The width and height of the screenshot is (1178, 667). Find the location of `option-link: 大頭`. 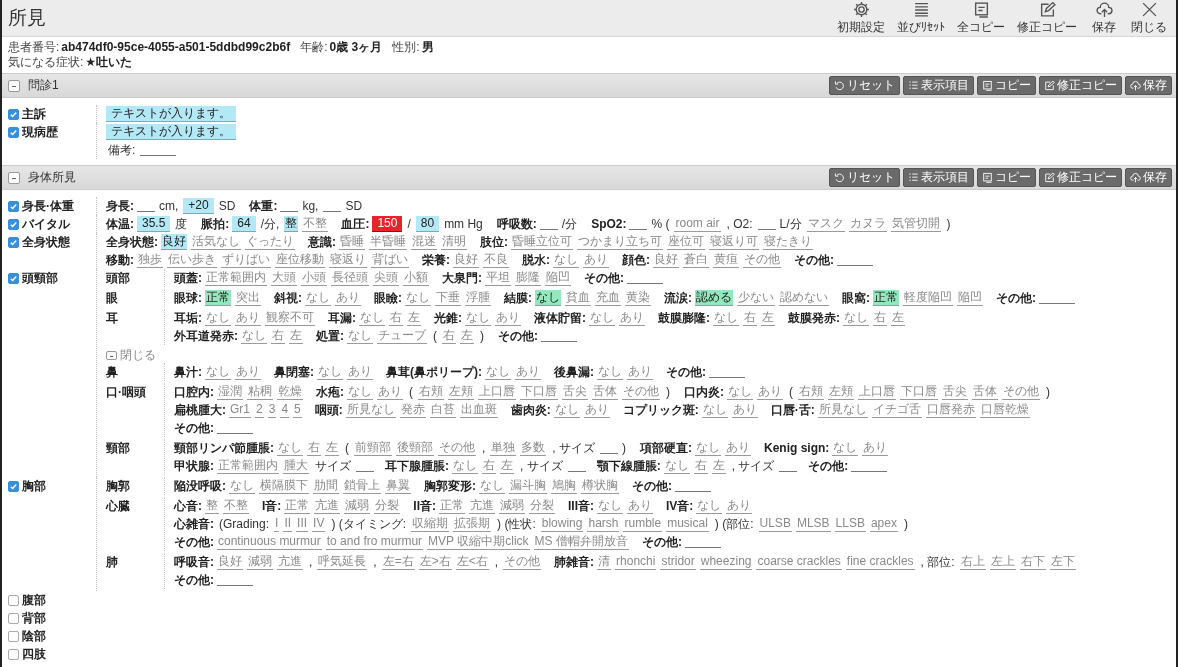

option-link: 大頭 is located at coordinates (284, 278).